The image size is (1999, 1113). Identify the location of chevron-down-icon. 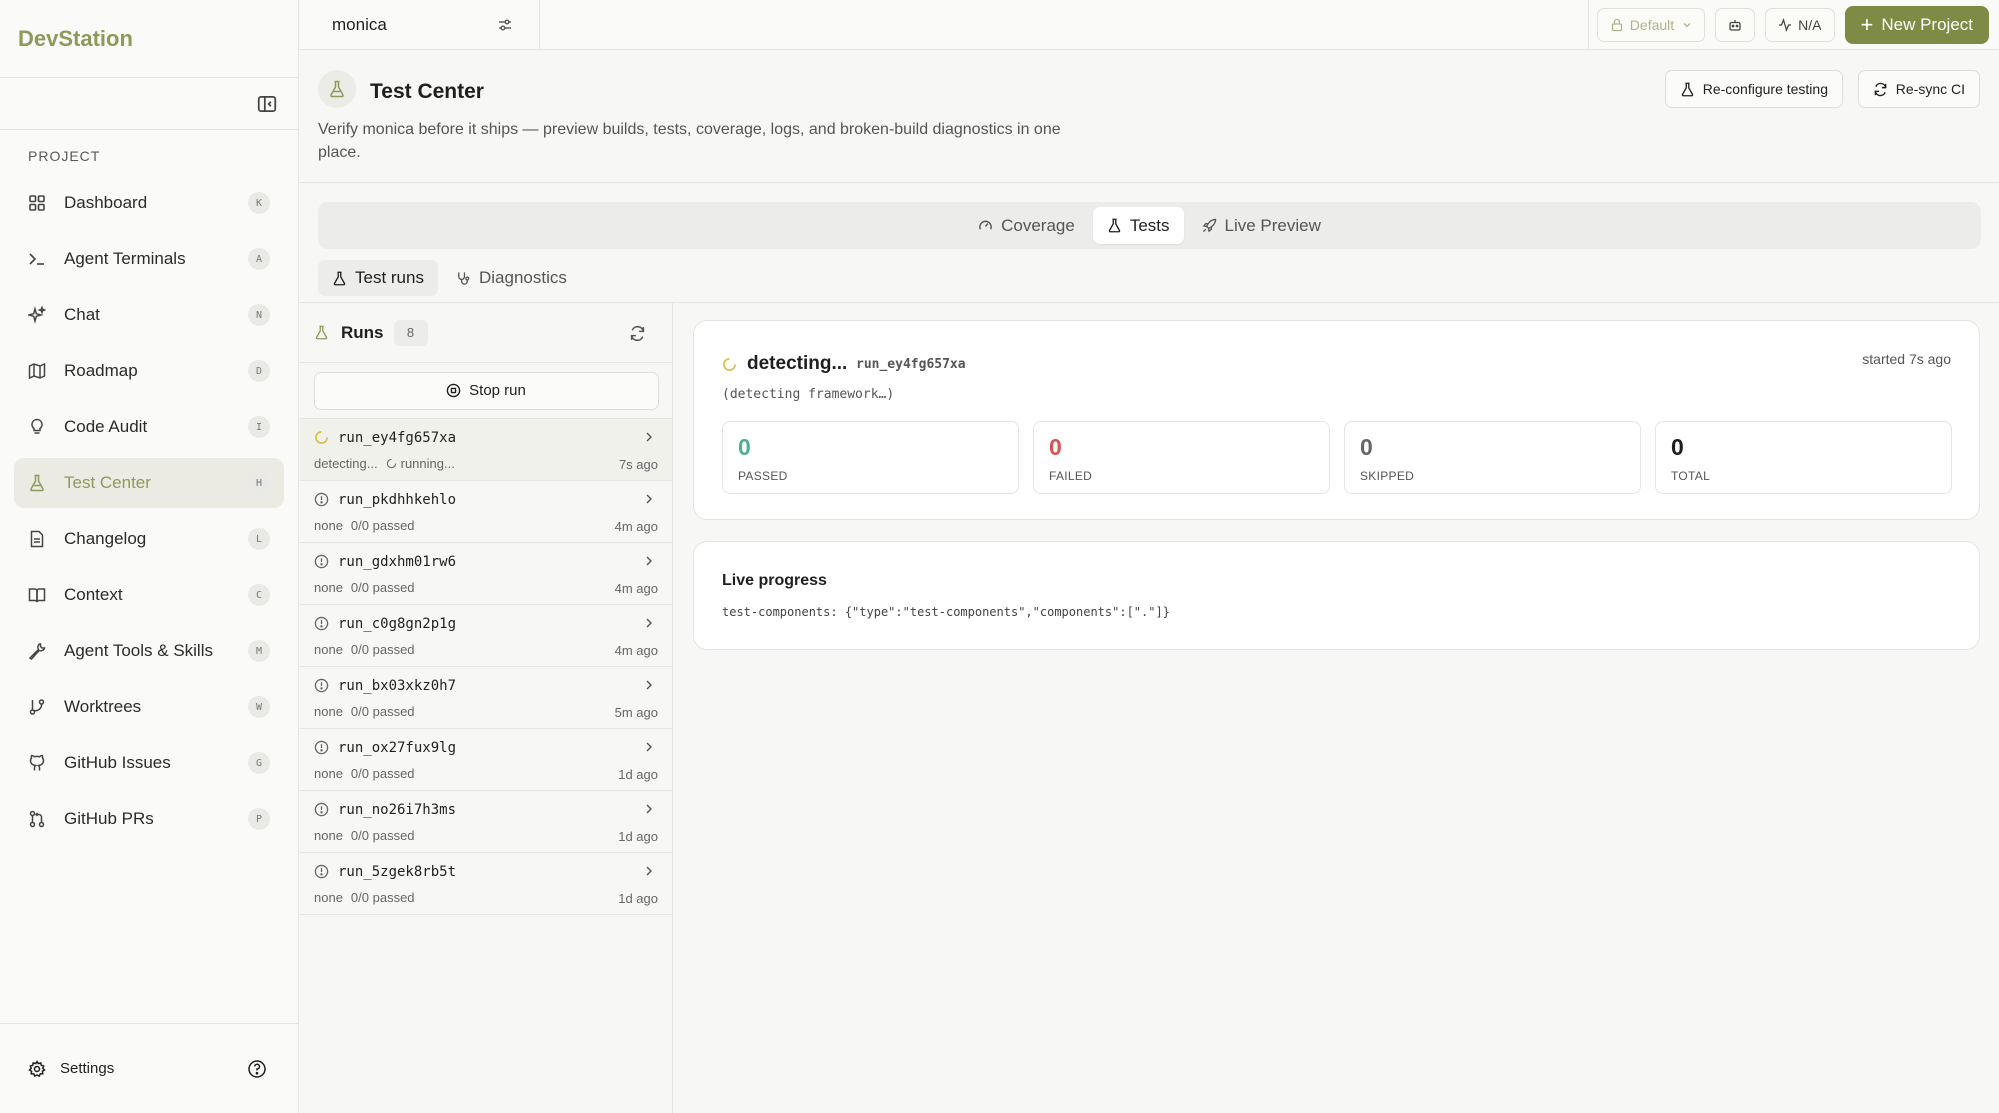
(1687, 25).